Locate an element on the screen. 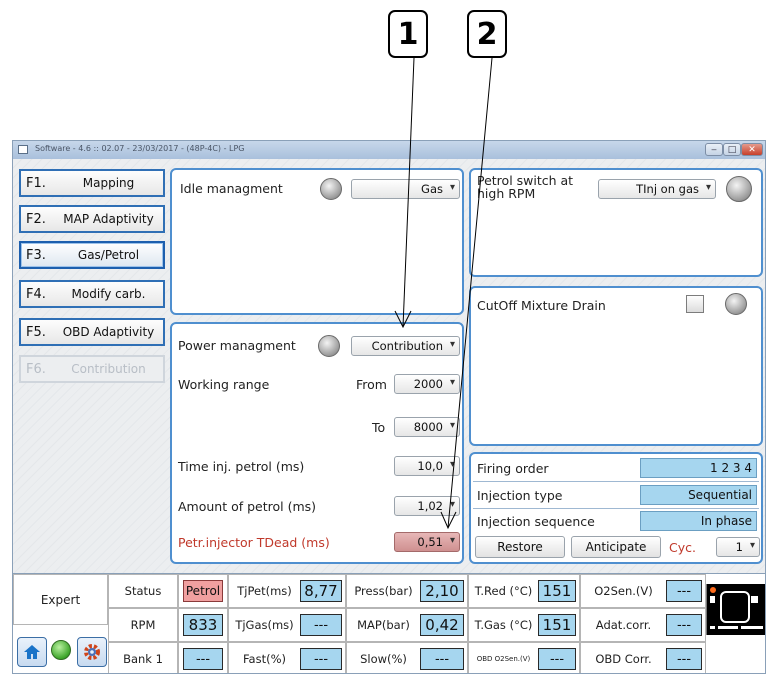 Image resolution: width=766 pixels, height=674 pixels. slow-cell: Slow(%) --- is located at coordinates (407, 657).